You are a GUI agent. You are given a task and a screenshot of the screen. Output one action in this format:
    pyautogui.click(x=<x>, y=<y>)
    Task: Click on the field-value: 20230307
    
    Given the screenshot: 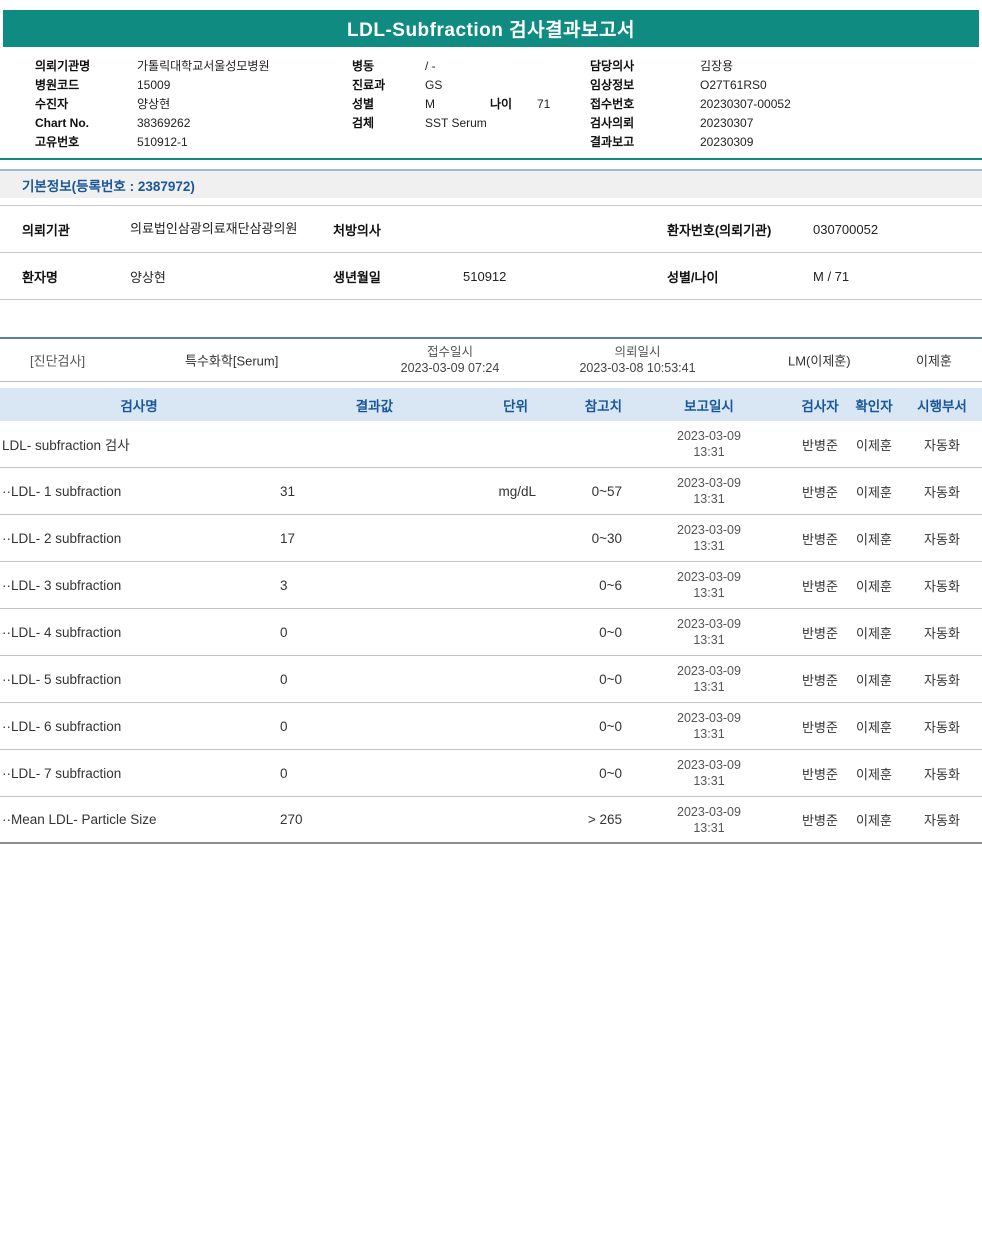 What is the action you would take?
    pyautogui.click(x=727, y=123)
    